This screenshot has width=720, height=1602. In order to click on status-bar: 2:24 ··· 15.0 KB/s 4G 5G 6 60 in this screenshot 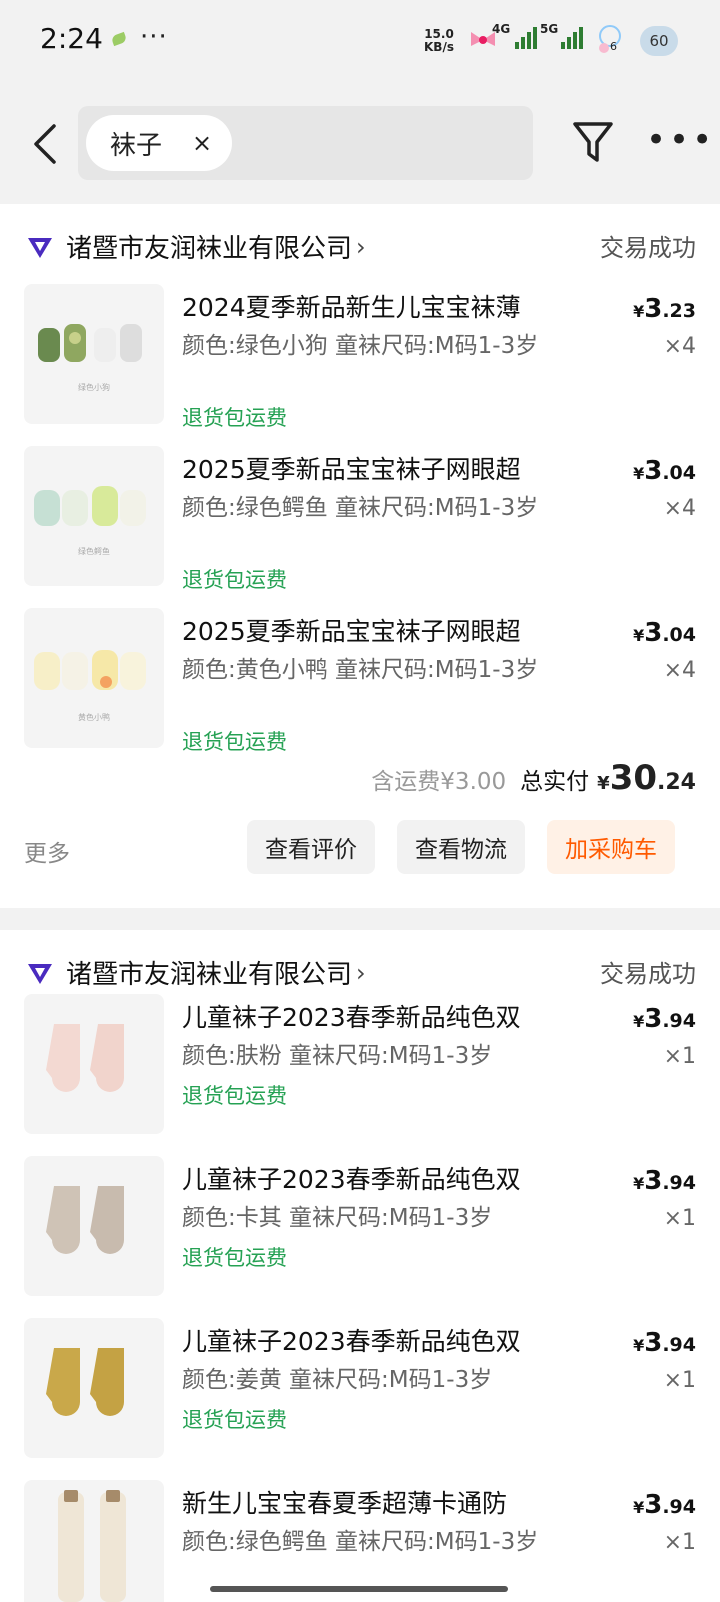, I will do `click(360, 42)`.